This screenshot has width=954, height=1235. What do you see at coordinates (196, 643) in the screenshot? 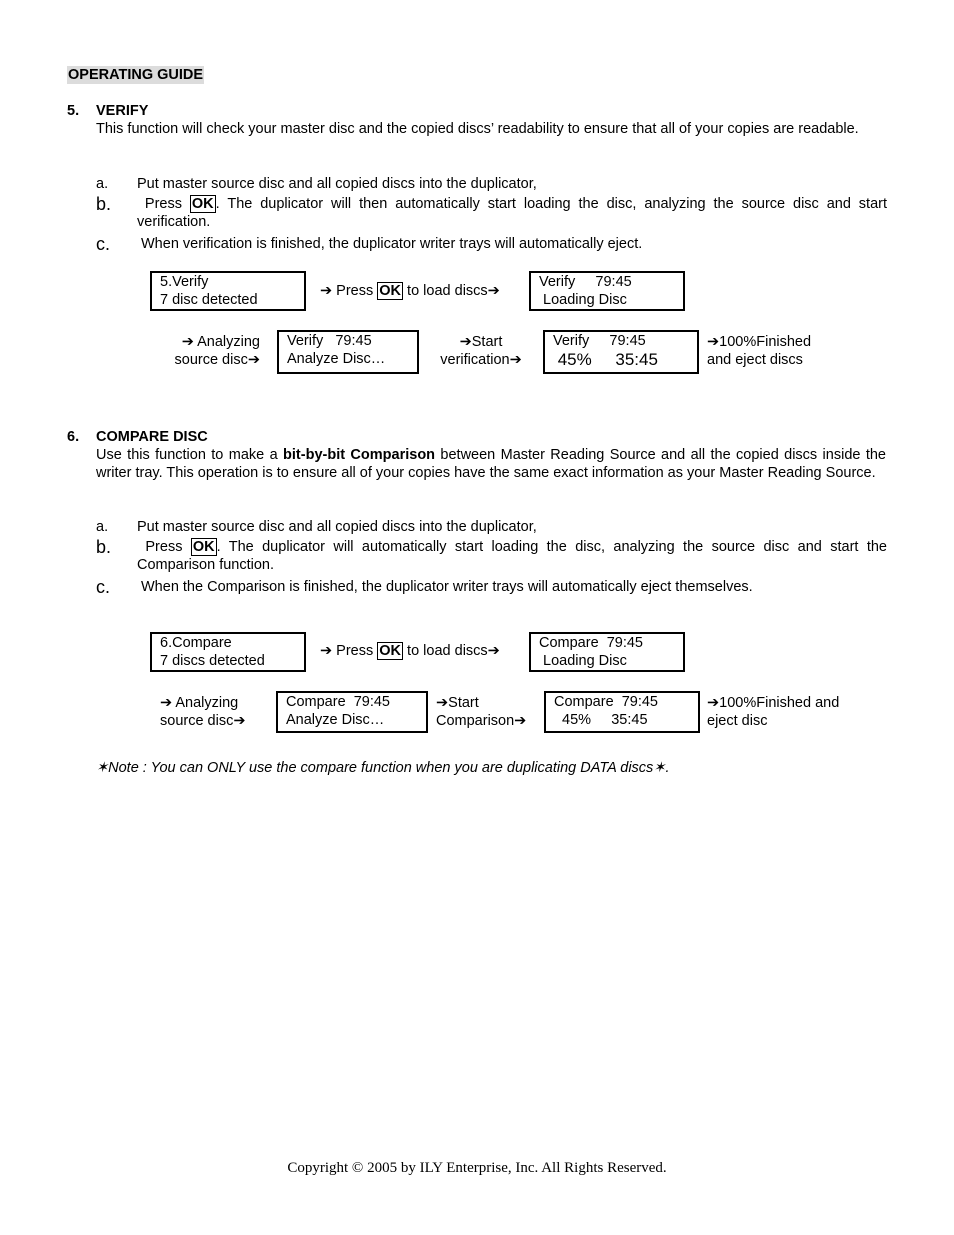
I see `lcd-line: 6.Compare` at bounding box center [196, 643].